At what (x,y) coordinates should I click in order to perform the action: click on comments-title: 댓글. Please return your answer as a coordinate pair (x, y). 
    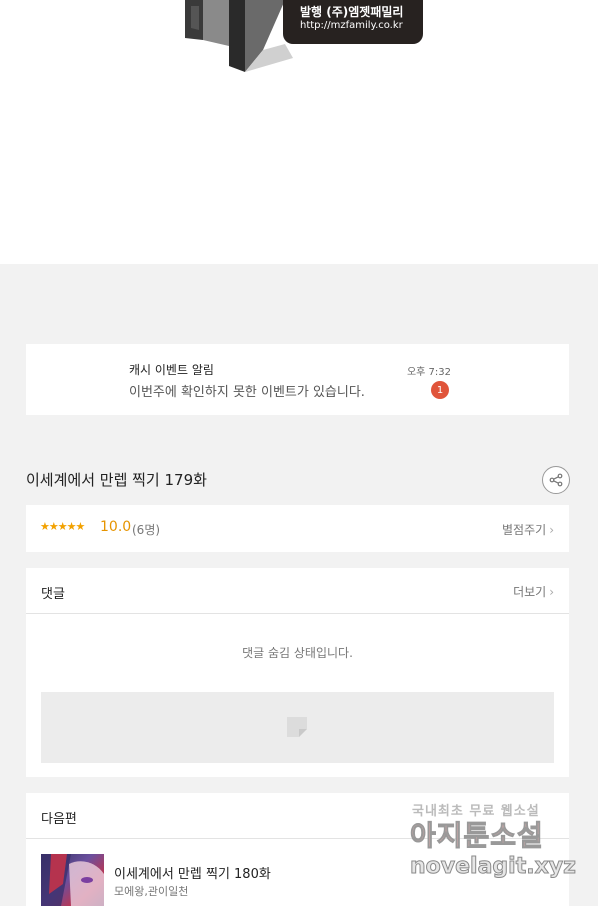
    Looking at the image, I should click on (53, 594).